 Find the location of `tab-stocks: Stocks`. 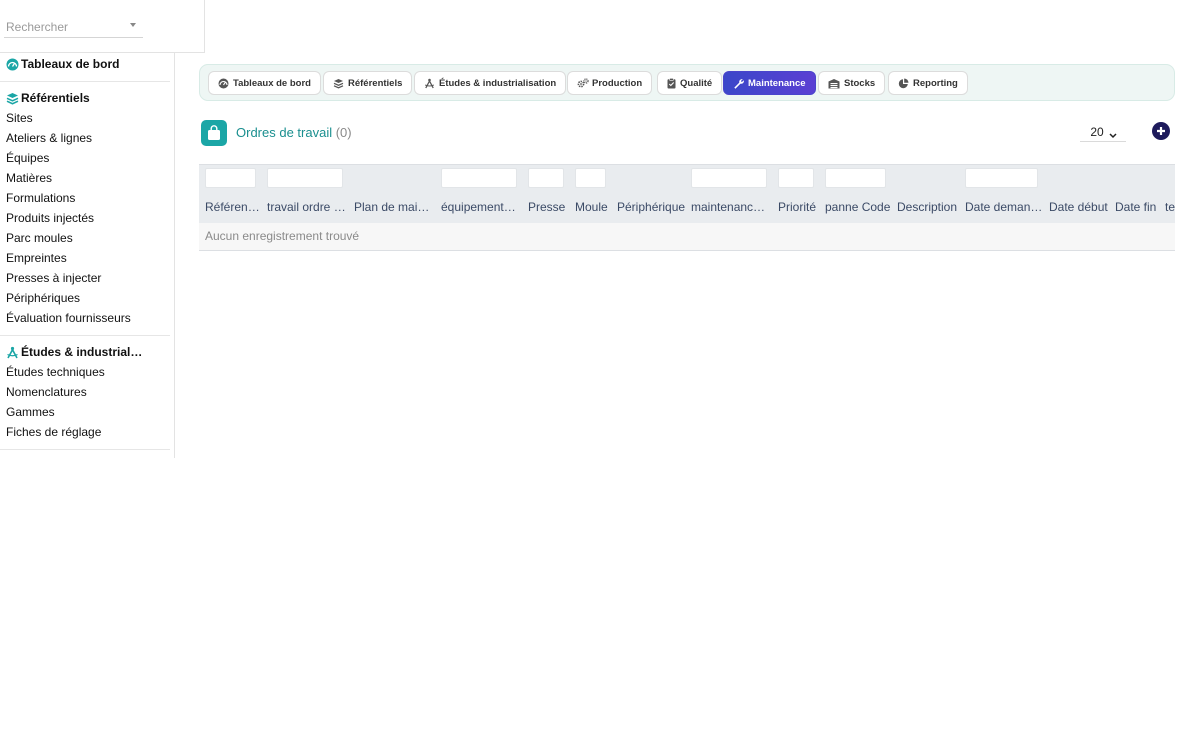

tab-stocks: Stocks is located at coordinates (852, 83).